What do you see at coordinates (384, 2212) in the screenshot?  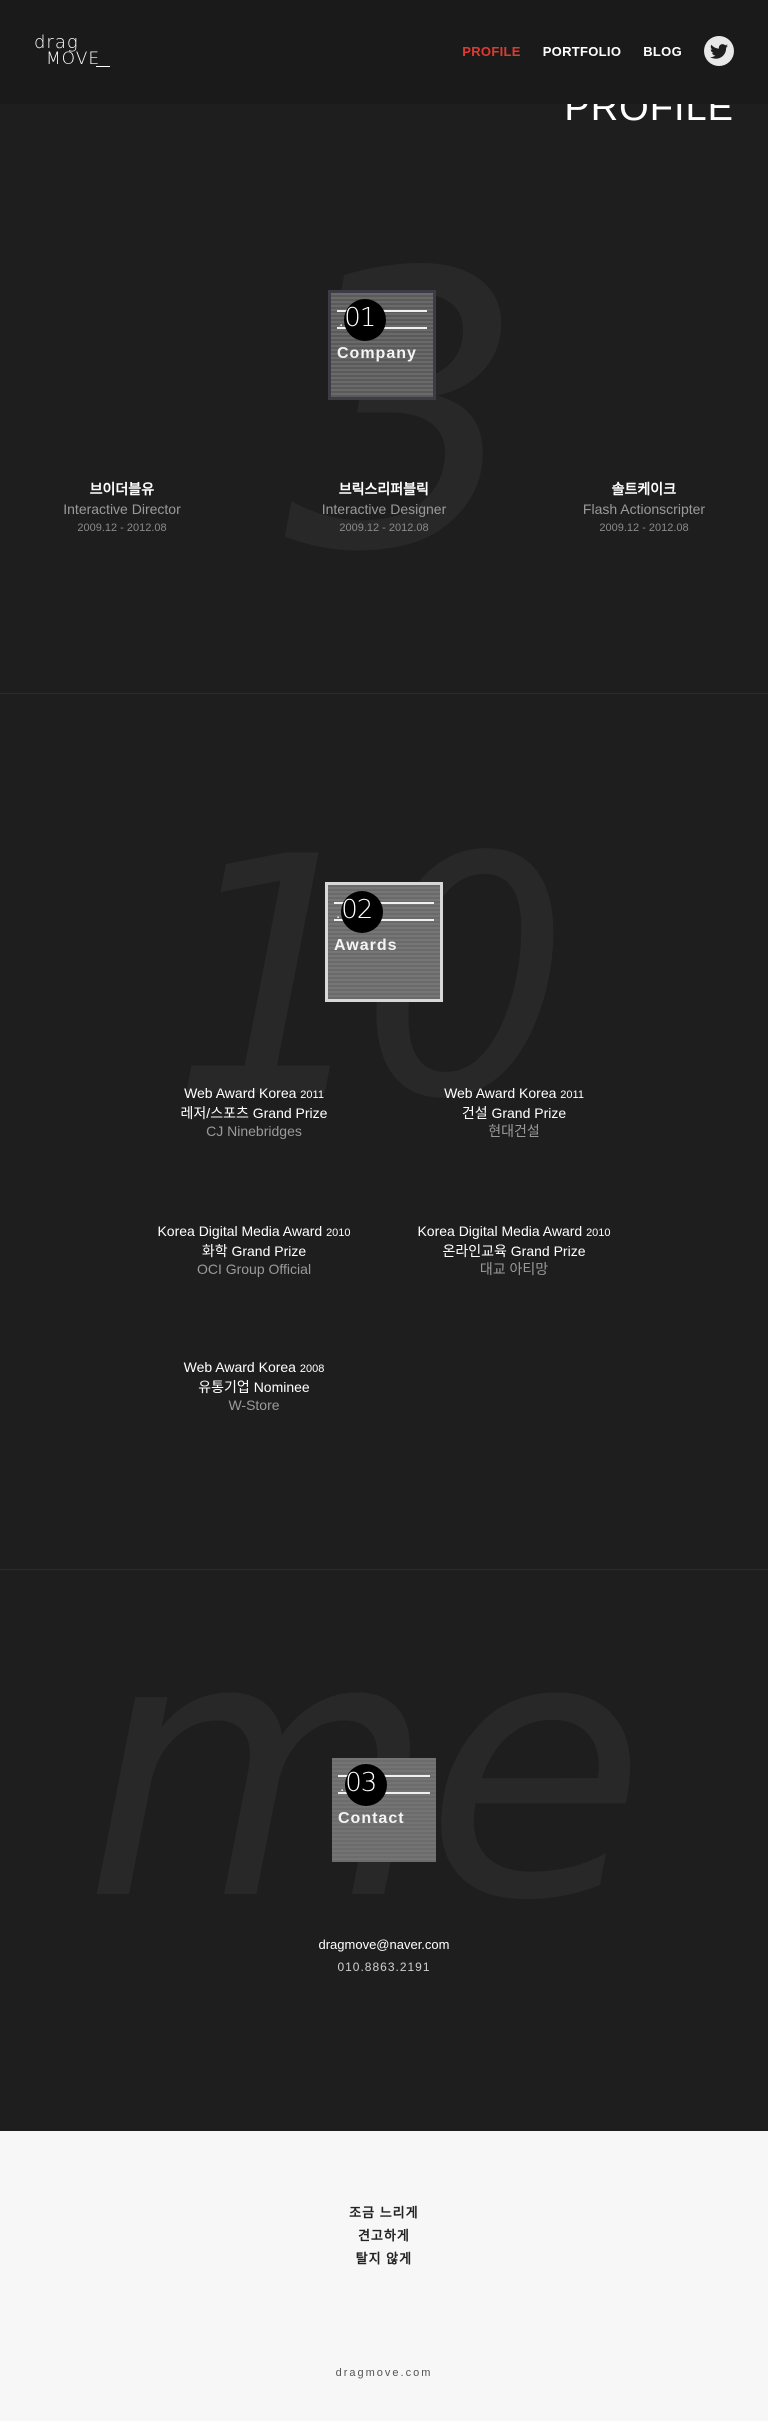 I see `motto-line: 조금 느리게` at bounding box center [384, 2212].